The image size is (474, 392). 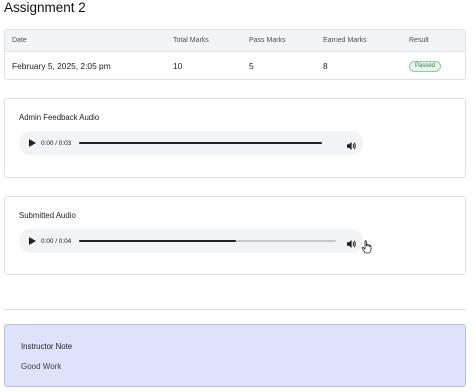 I want to click on cell-pass-marks: 5, so click(x=251, y=66).